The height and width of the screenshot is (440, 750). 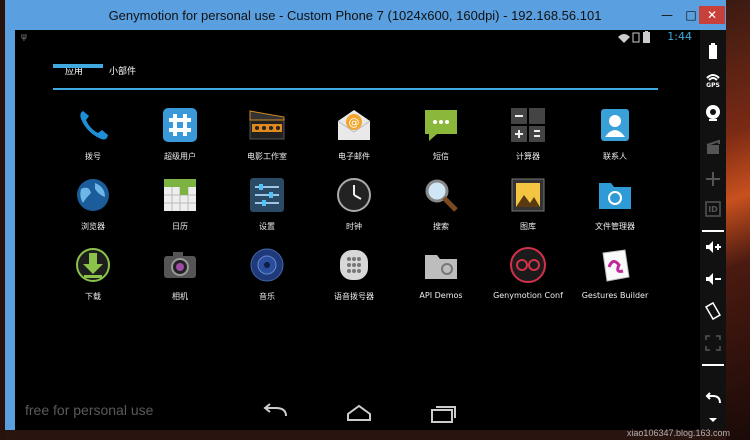 What do you see at coordinates (713, 85) in the screenshot?
I see `gps-label: GPS` at bounding box center [713, 85].